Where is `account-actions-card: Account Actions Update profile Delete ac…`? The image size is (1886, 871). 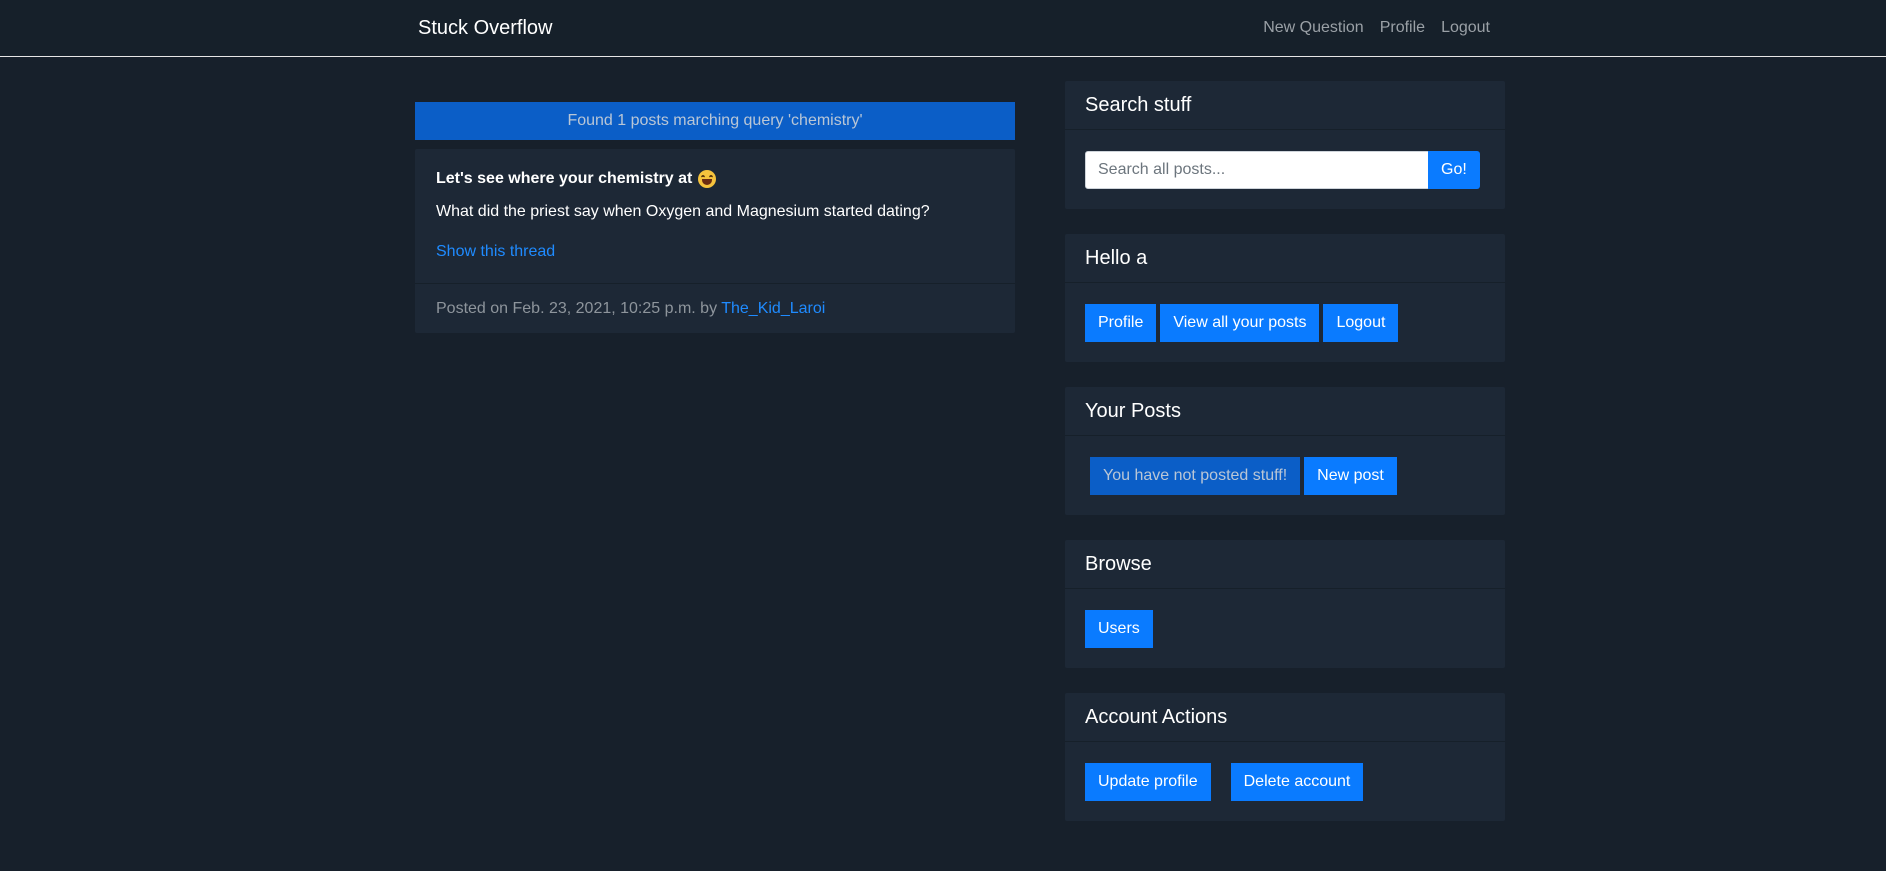
account-actions-card: Account Actions Update profile Delete ac… is located at coordinates (1285, 757).